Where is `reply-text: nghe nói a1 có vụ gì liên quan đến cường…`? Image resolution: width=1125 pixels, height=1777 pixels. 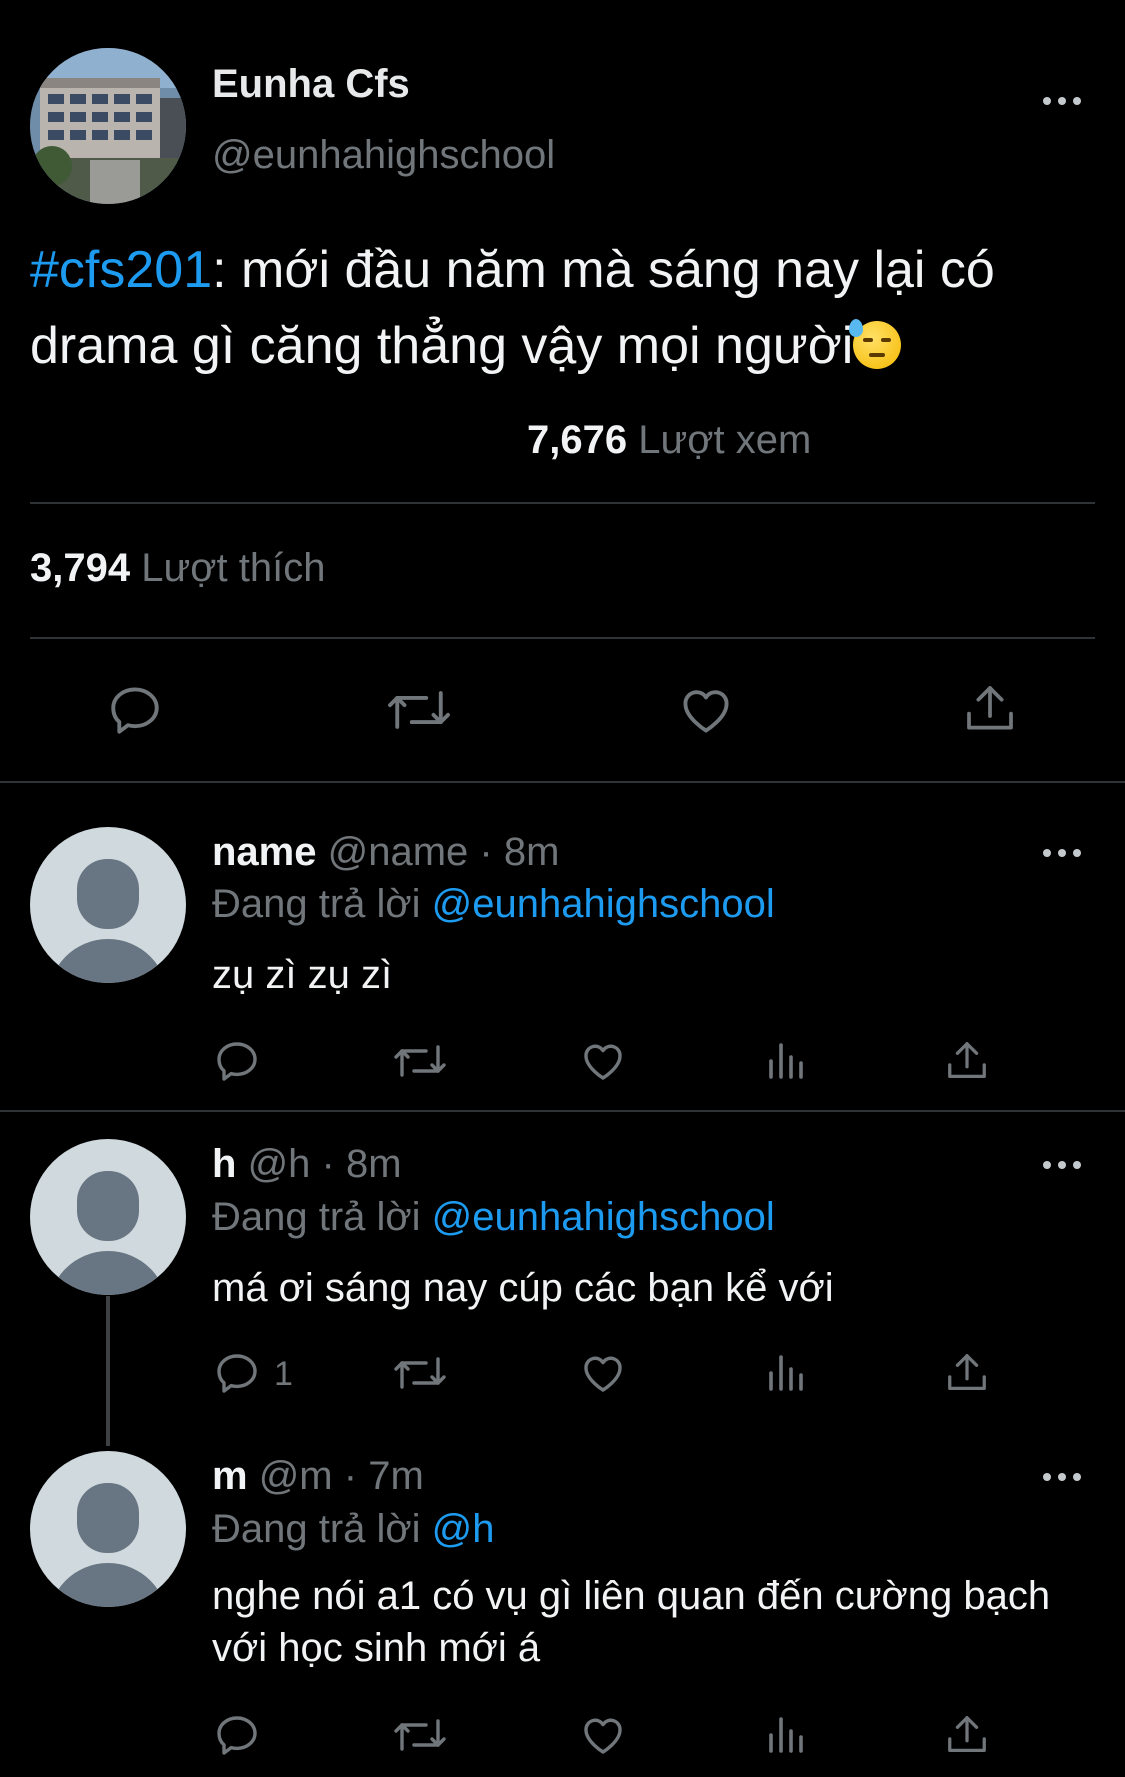 reply-text: nghe nói a1 có vụ gì liên quan đến cường… is located at coordinates (631, 1622).